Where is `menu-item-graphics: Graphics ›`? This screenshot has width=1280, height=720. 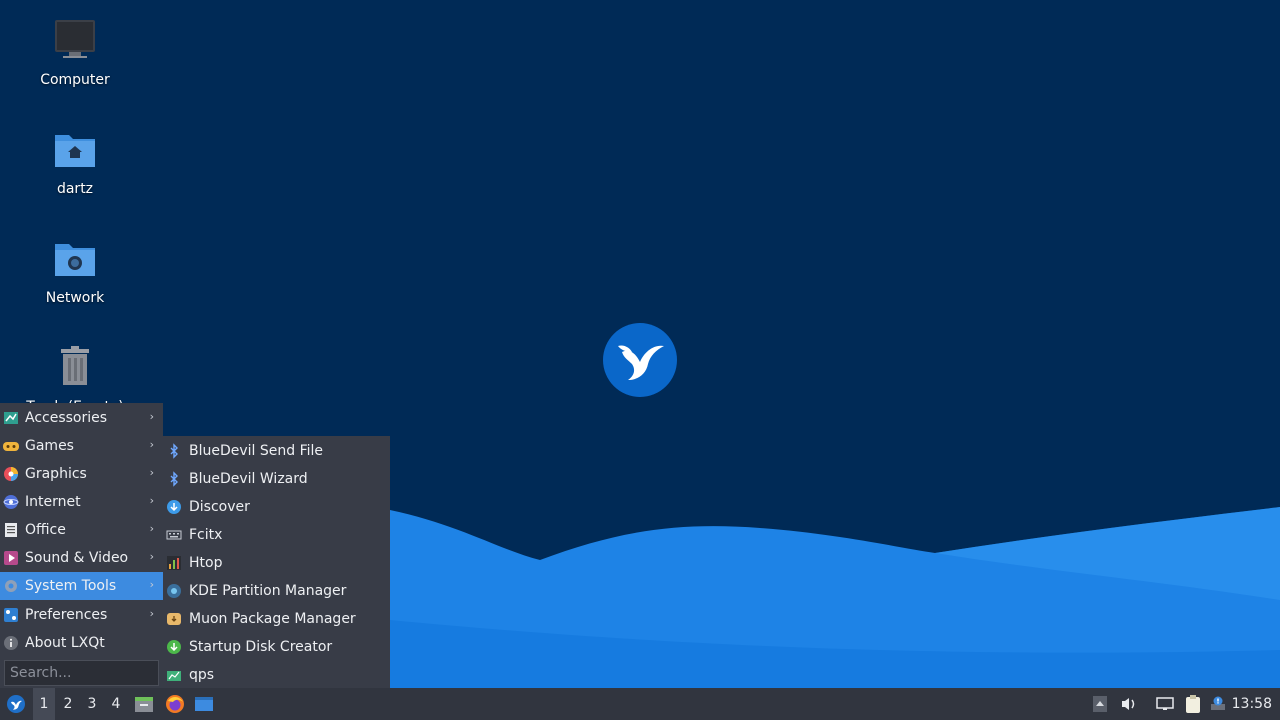 menu-item-graphics: Graphics › is located at coordinates (81, 474).